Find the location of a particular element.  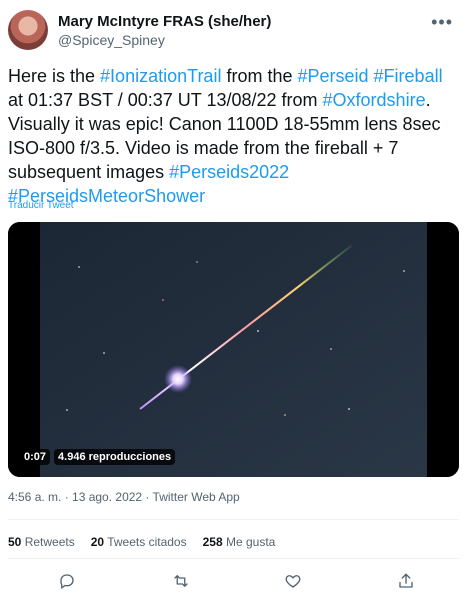

like-heart-icon is located at coordinates (293, 581).